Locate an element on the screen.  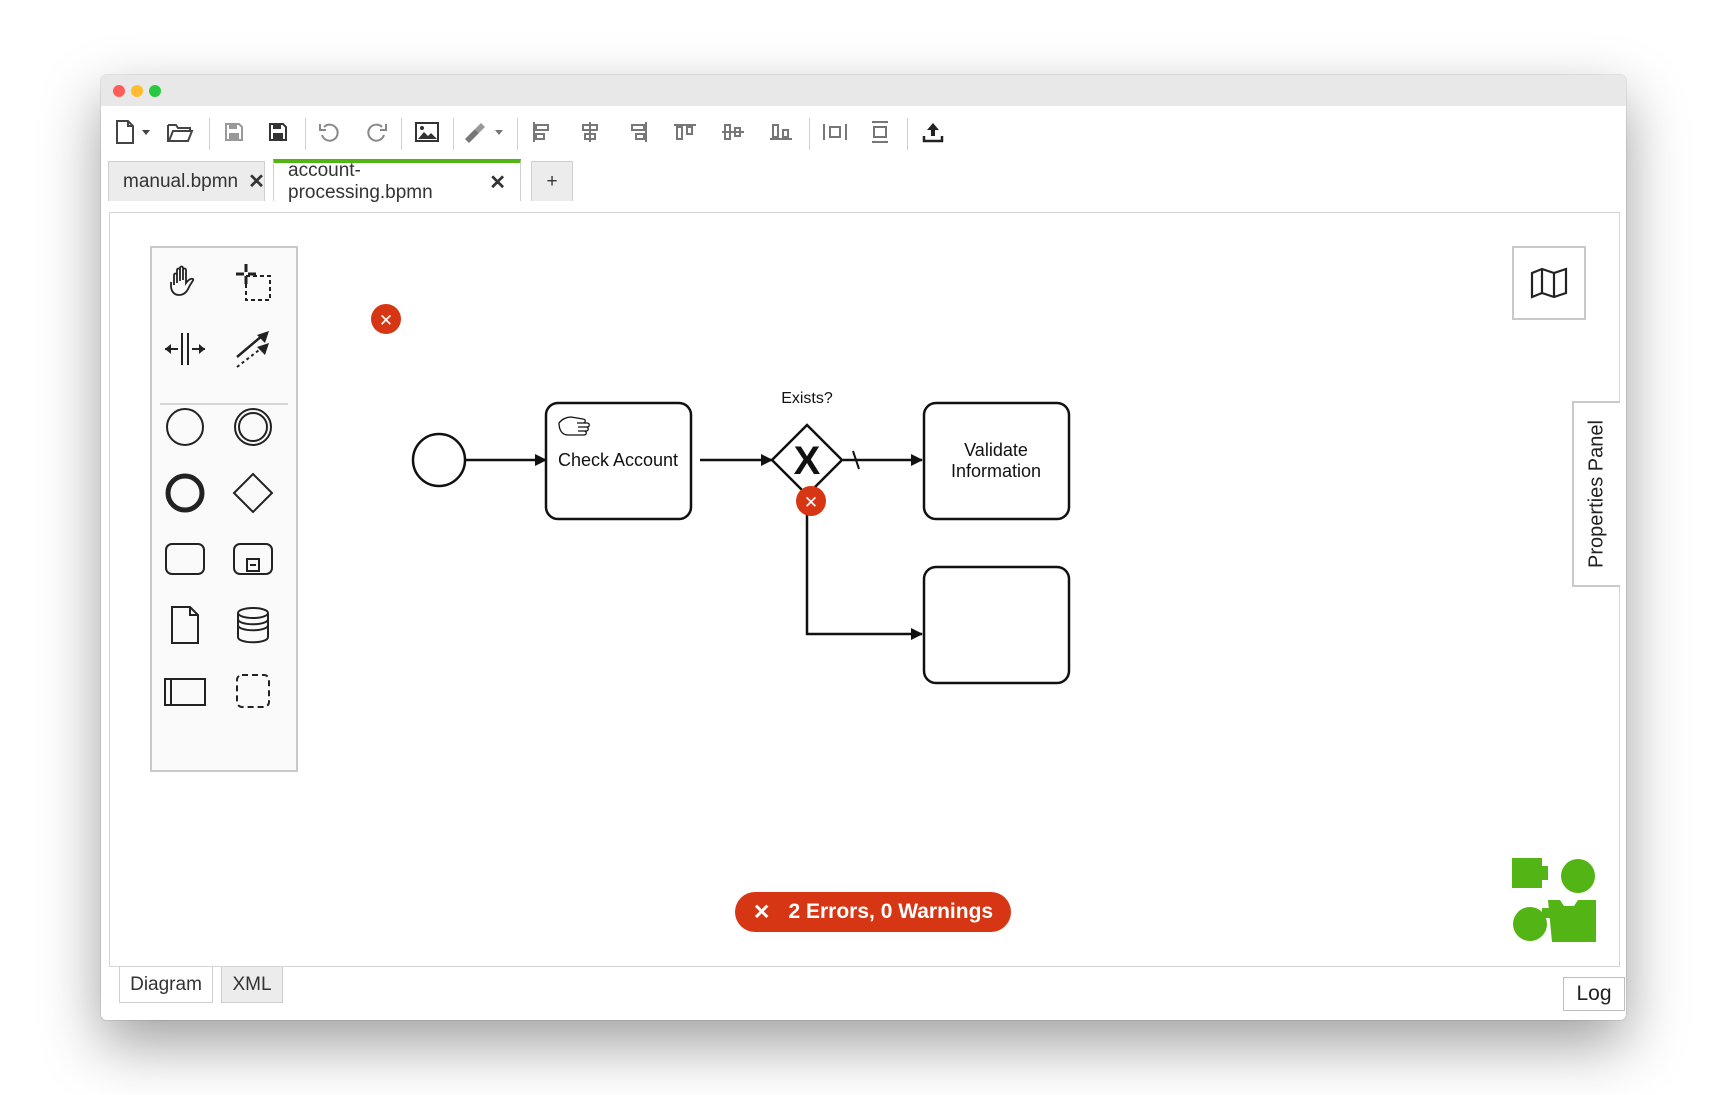
align-center-button is located at coordinates (590, 132).